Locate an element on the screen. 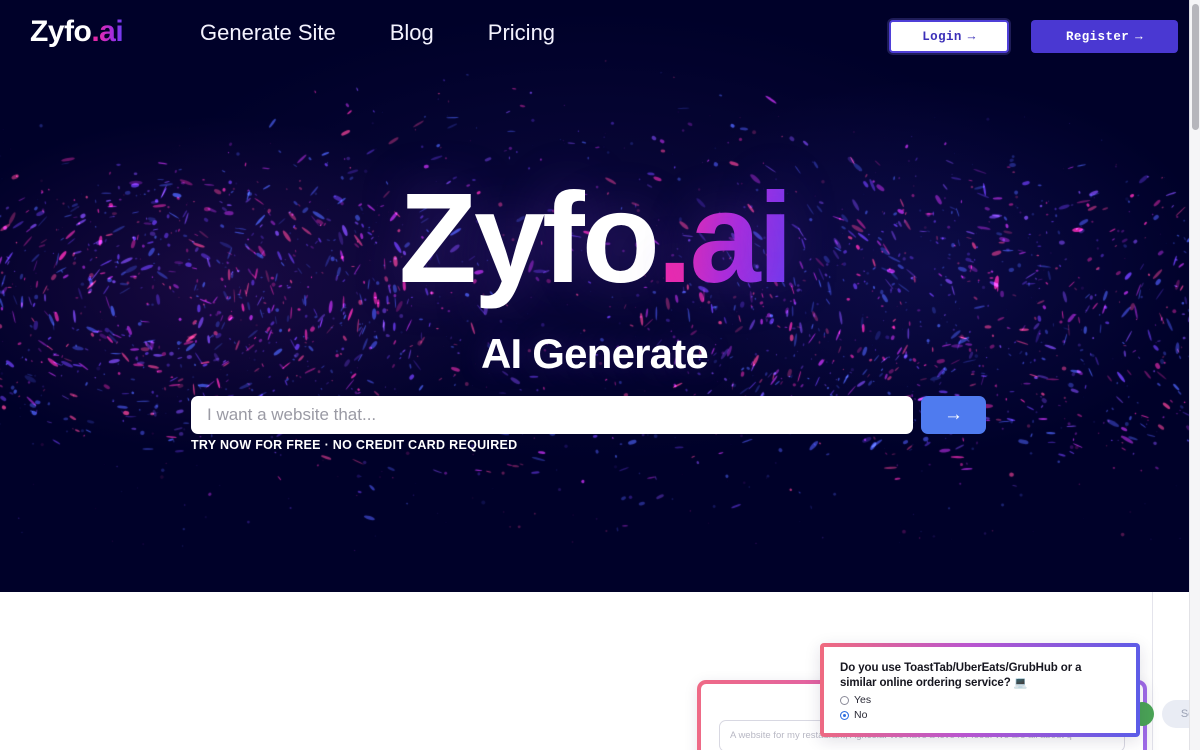 This screenshot has height=750, width=1200. prompt-input is located at coordinates (552, 415).